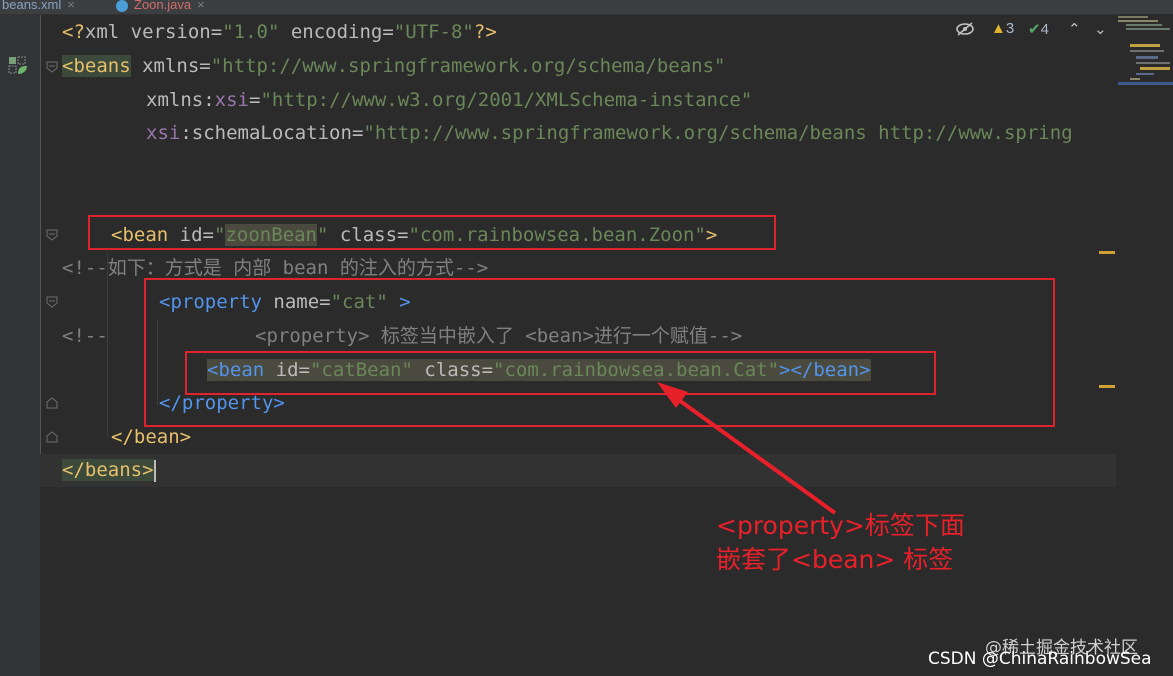 This screenshot has height=676, width=1173. Describe the element at coordinates (1144, 50) in the screenshot. I see `minimap` at that location.